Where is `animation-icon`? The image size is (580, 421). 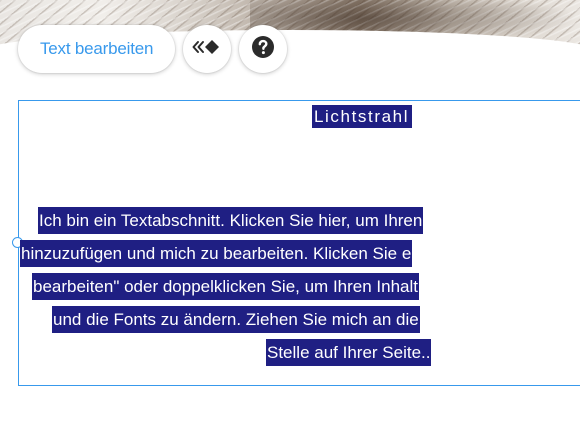
animation-icon is located at coordinates (207, 49).